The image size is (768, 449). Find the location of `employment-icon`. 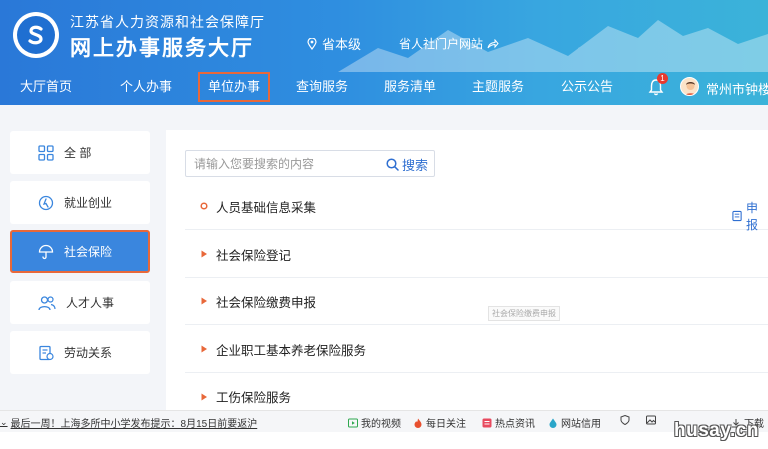

employment-icon is located at coordinates (46, 202).